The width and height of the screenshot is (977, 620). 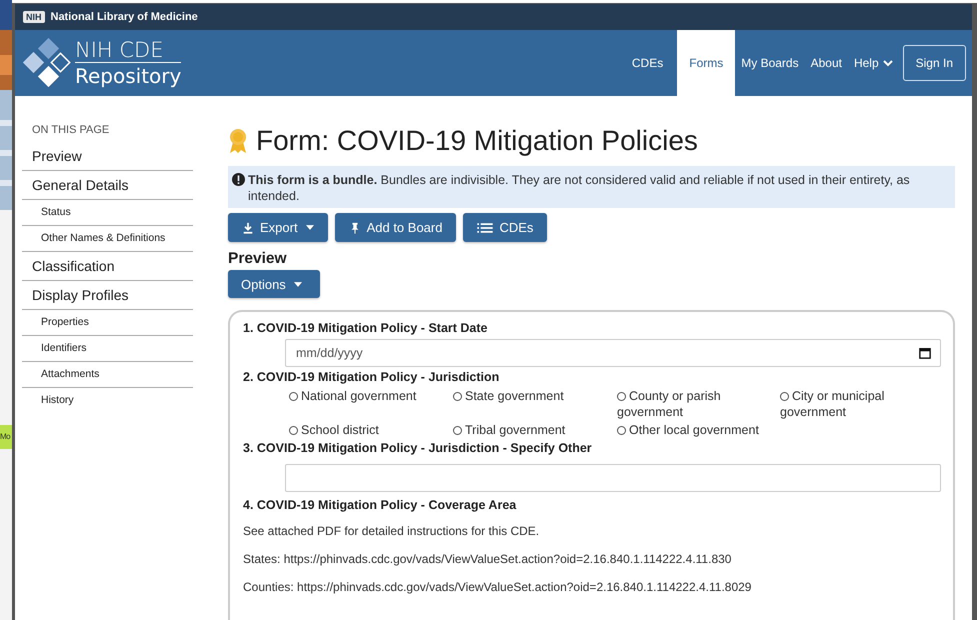 What do you see at coordinates (887, 63) in the screenshot?
I see `chevron-down-icon` at bounding box center [887, 63].